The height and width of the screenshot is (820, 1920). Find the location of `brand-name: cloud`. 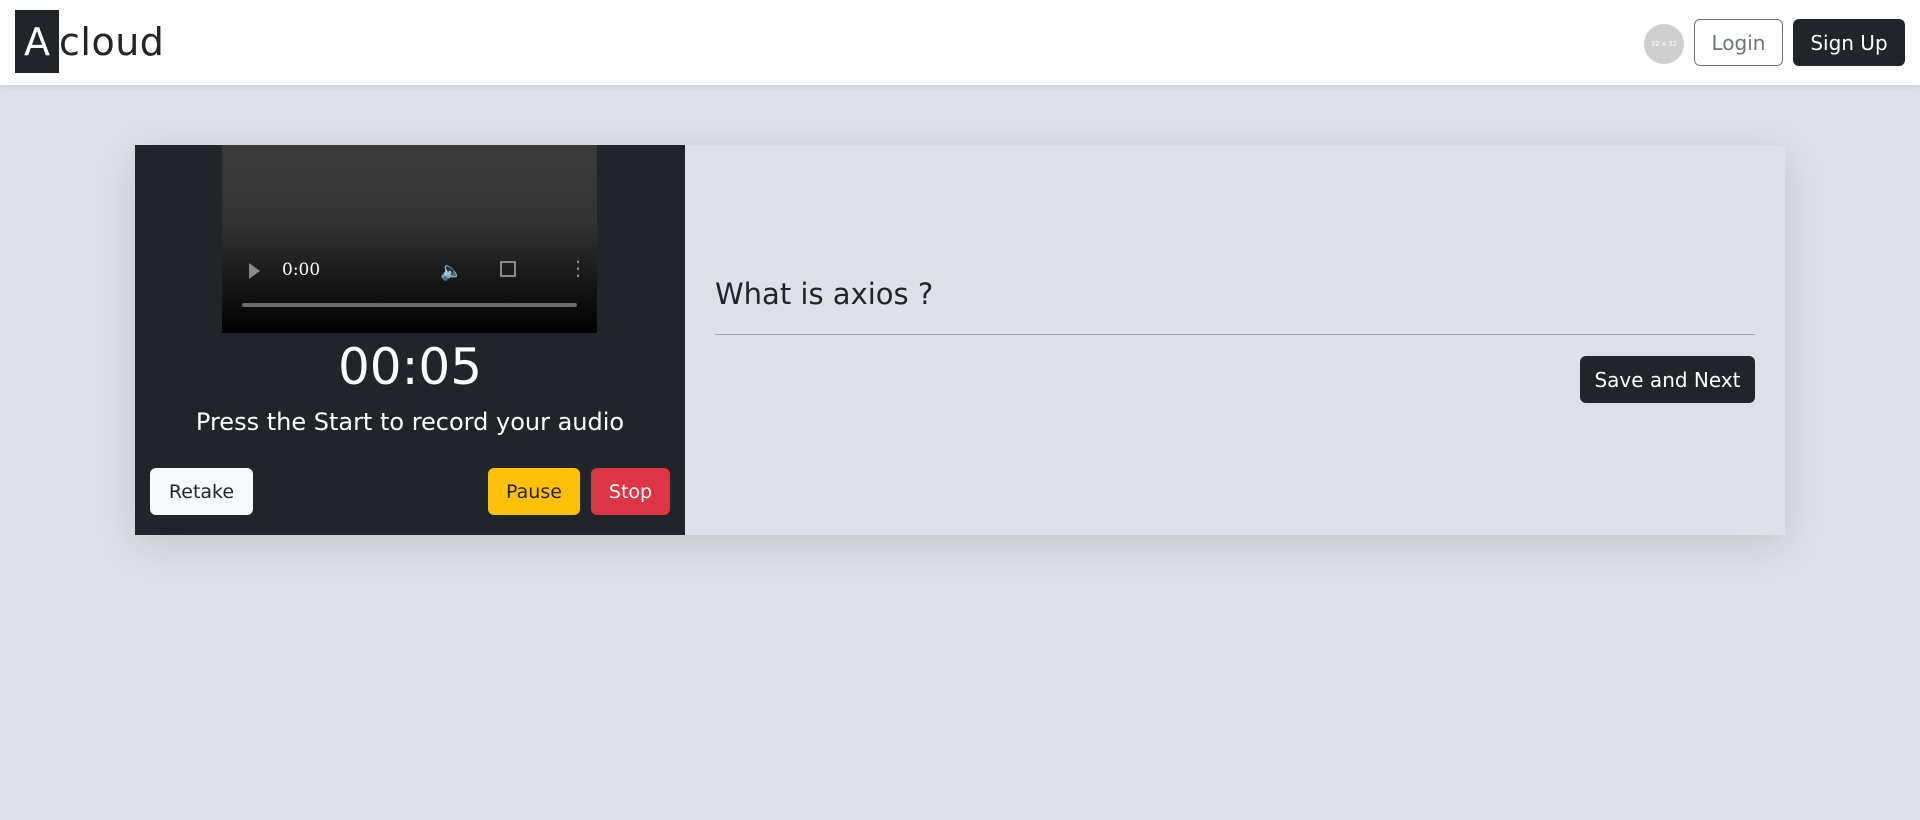

brand-name: cloud is located at coordinates (112, 41).